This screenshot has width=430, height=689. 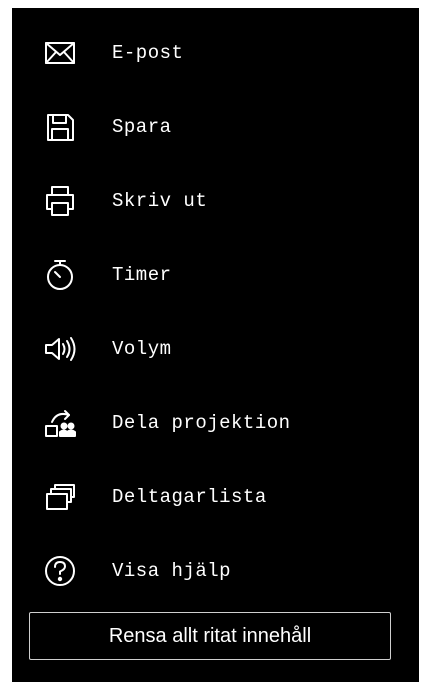 I want to click on menu-item-label: Skriv ut, so click(x=160, y=201).